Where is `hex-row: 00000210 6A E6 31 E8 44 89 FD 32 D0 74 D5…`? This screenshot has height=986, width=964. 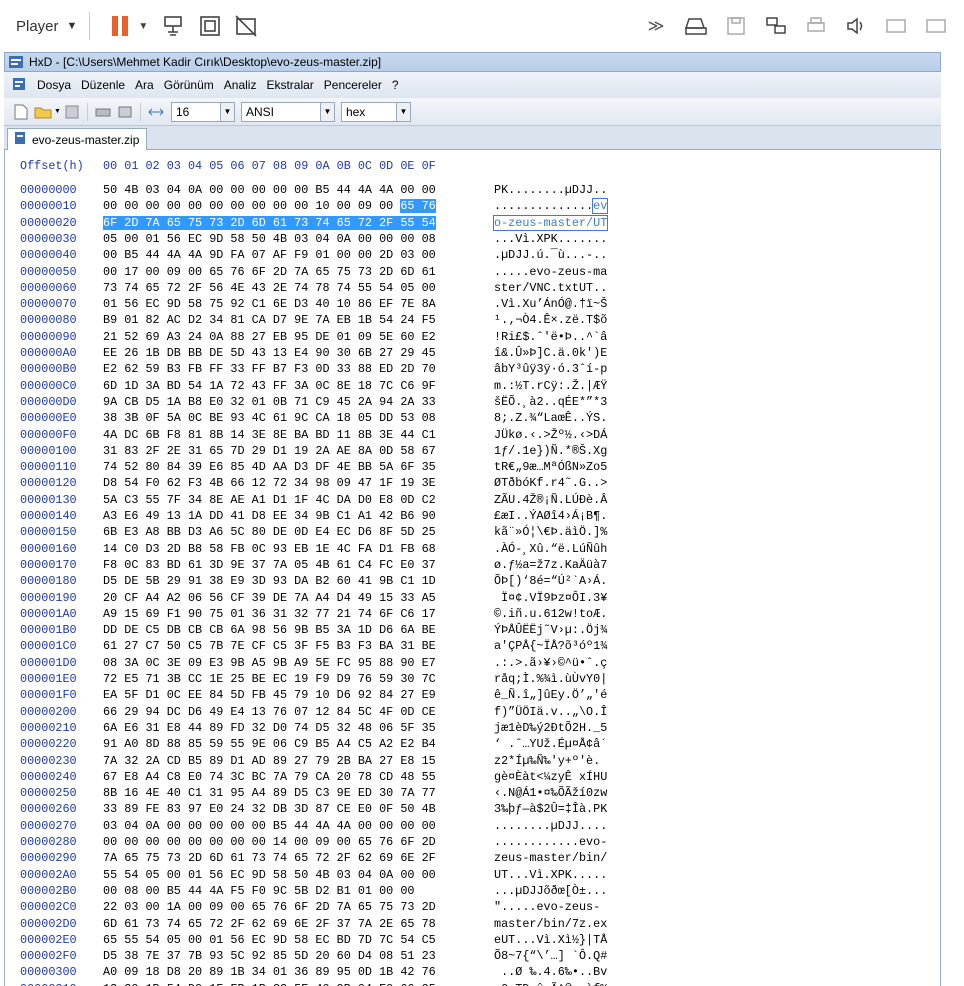
hex-row: 00000210 6A E6 31 E8 44 89 FD 32 D0 74 D5… is located at coordinates (472, 728).